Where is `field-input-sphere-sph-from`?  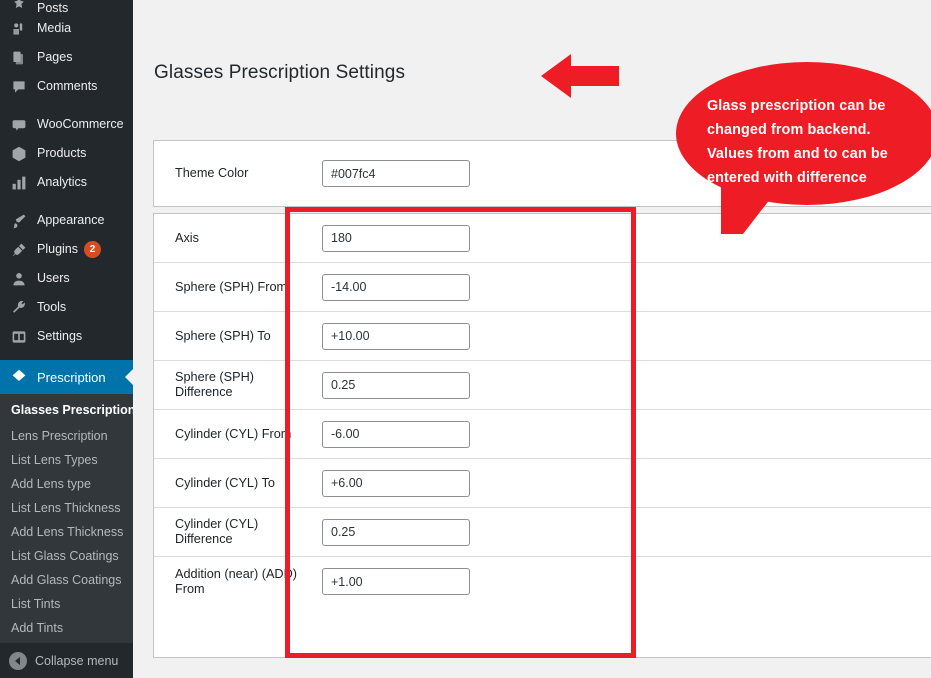 field-input-sphere-sph-from is located at coordinates (396, 287).